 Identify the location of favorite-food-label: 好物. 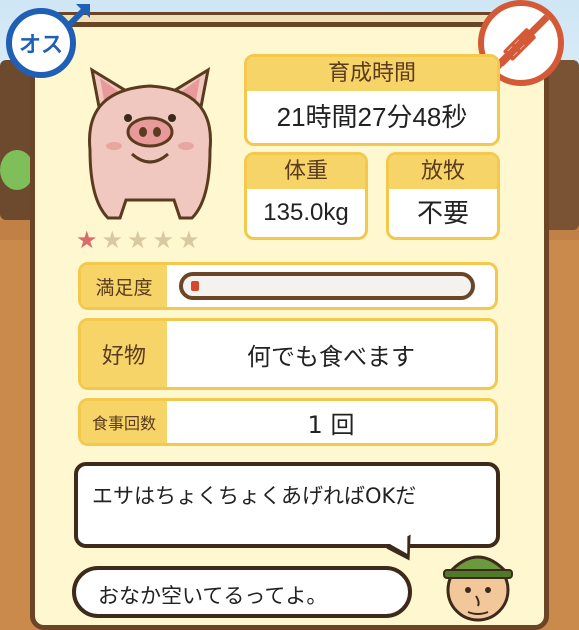
(124, 354).